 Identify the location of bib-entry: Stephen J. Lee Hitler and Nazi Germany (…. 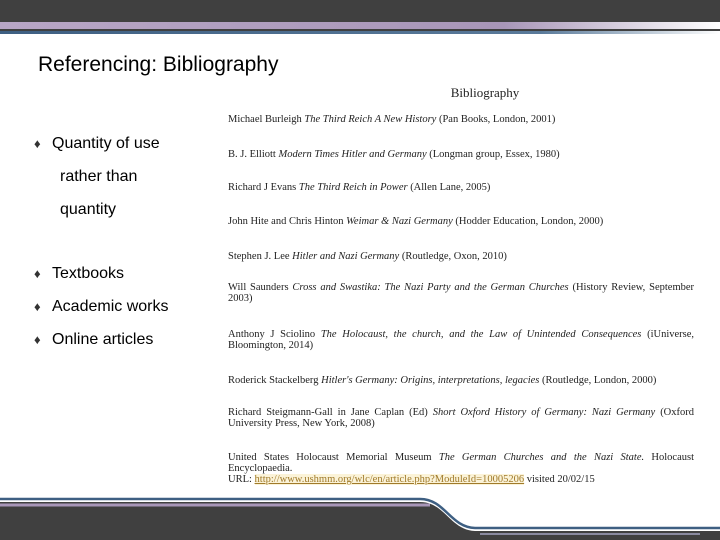
(367, 256).